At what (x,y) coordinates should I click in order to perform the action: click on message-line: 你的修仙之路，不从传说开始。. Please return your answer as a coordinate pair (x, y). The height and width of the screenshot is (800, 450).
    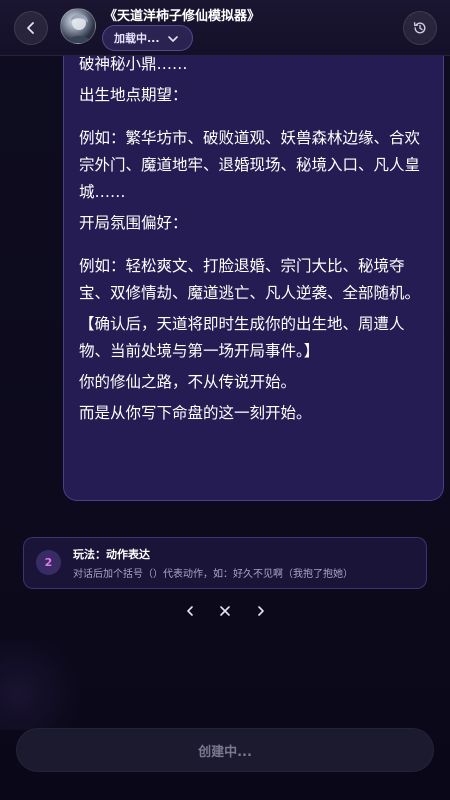
    Looking at the image, I should click on (188, 382).